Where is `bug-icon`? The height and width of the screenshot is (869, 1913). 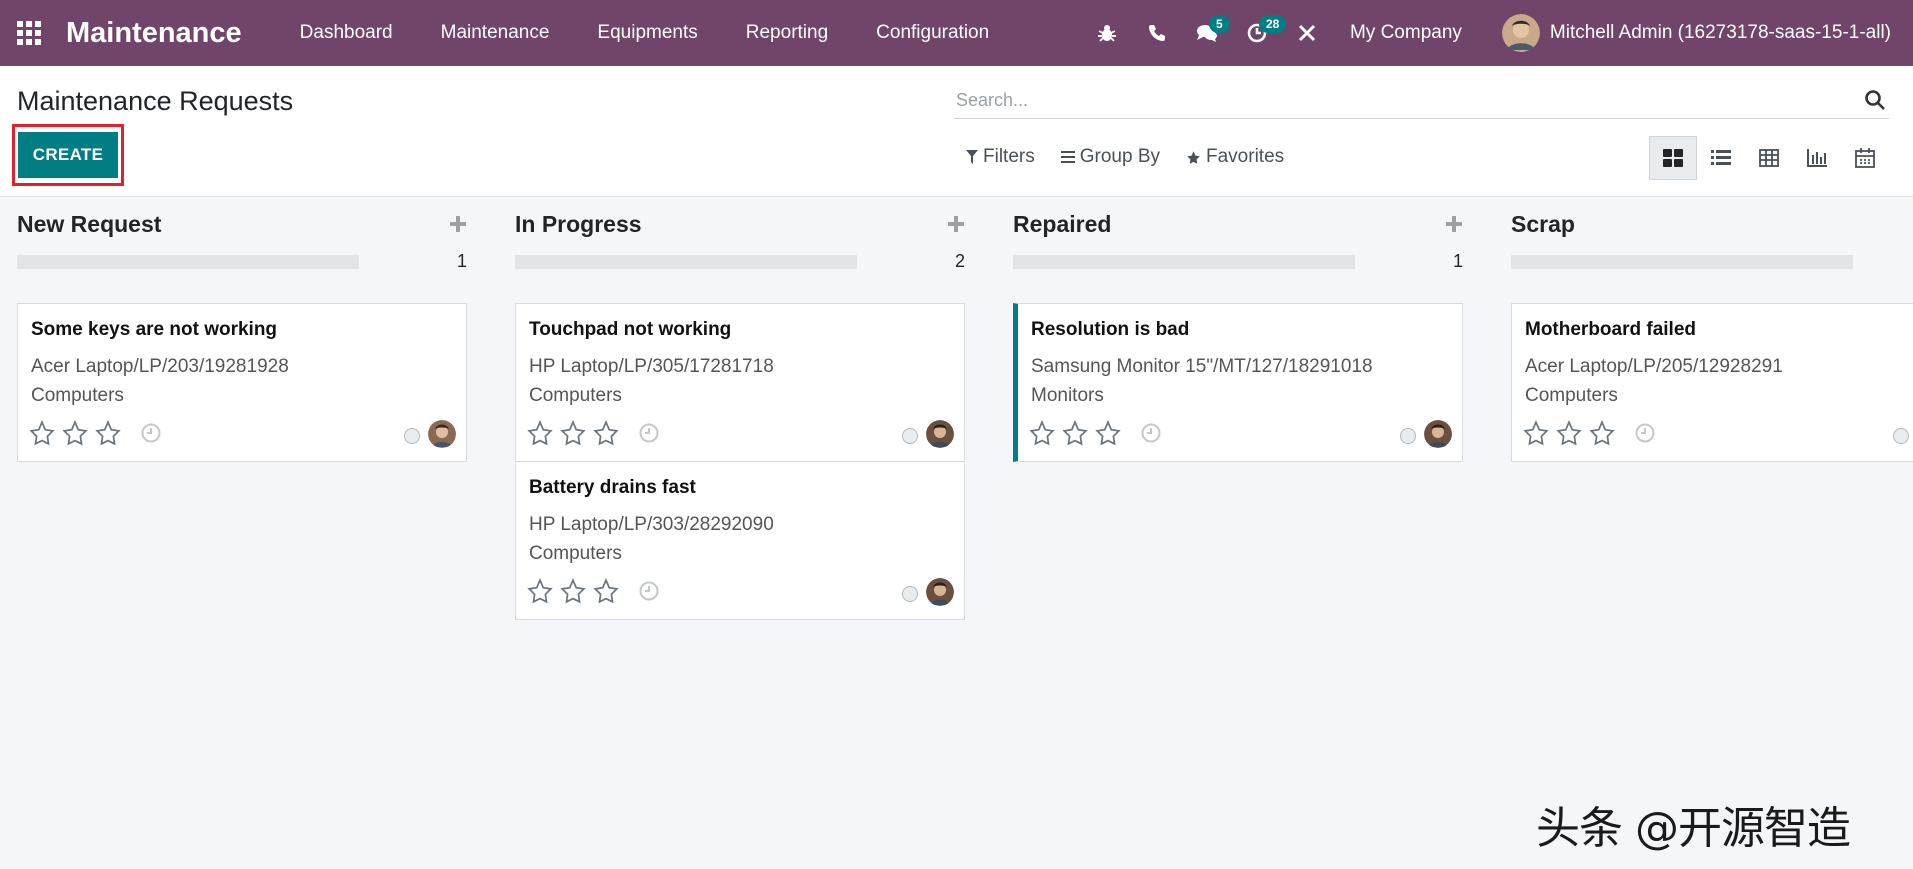 bug-icon is located at coordinates (1107, 33).